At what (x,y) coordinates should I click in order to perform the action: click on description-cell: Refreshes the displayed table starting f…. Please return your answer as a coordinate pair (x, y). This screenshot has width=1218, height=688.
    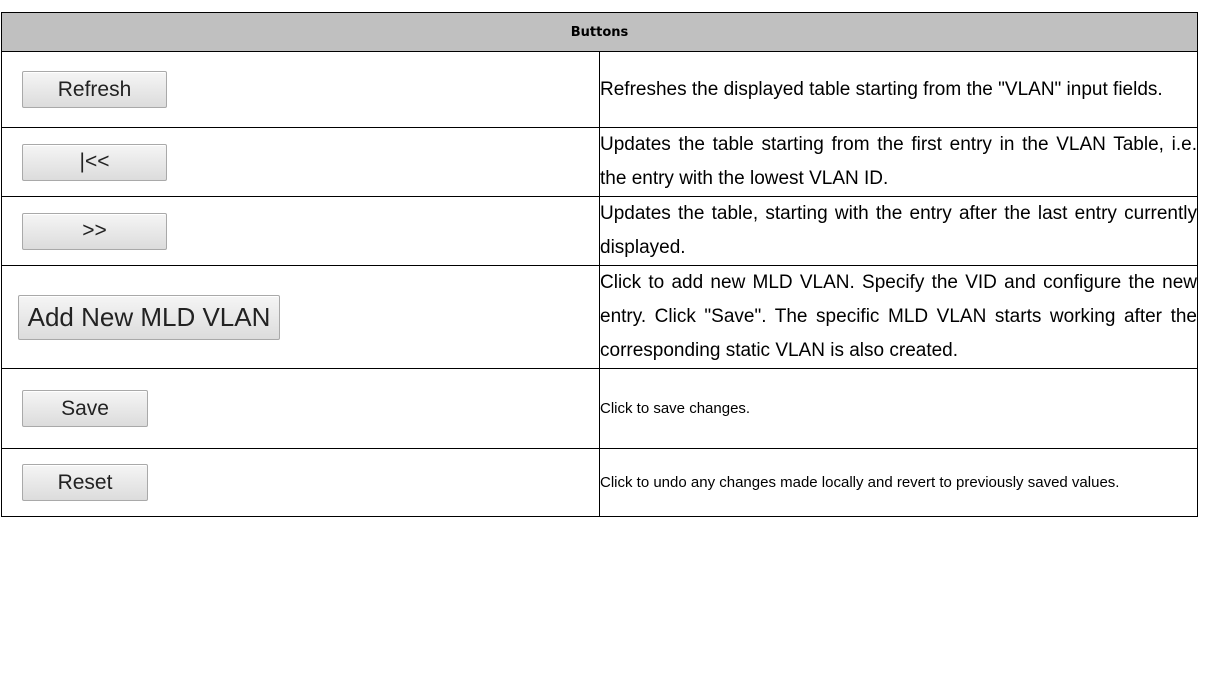
    Looking at the image, I should click on (898, 89).